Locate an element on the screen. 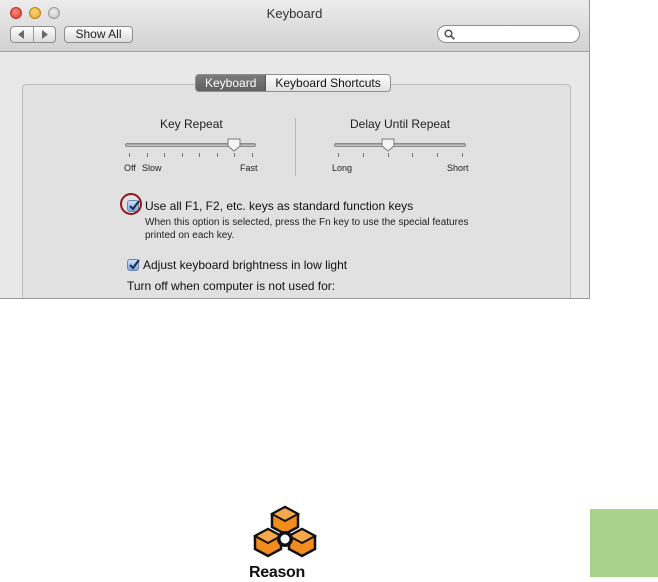 This screenshot has height=582, width=658. chevron-left-icon is located at coordinates (20, 34).